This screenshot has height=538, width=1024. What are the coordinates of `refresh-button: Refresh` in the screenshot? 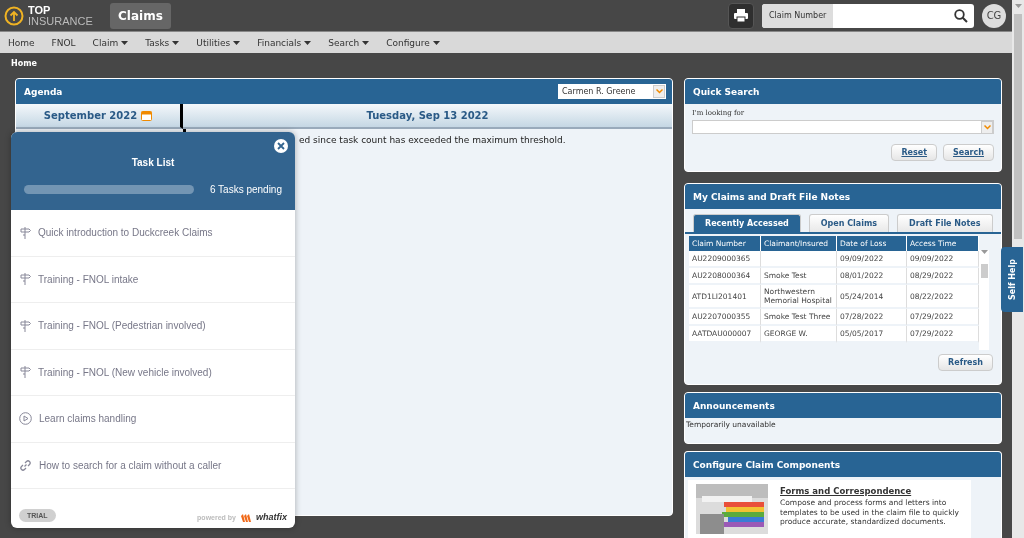 It's located at (965, 362).